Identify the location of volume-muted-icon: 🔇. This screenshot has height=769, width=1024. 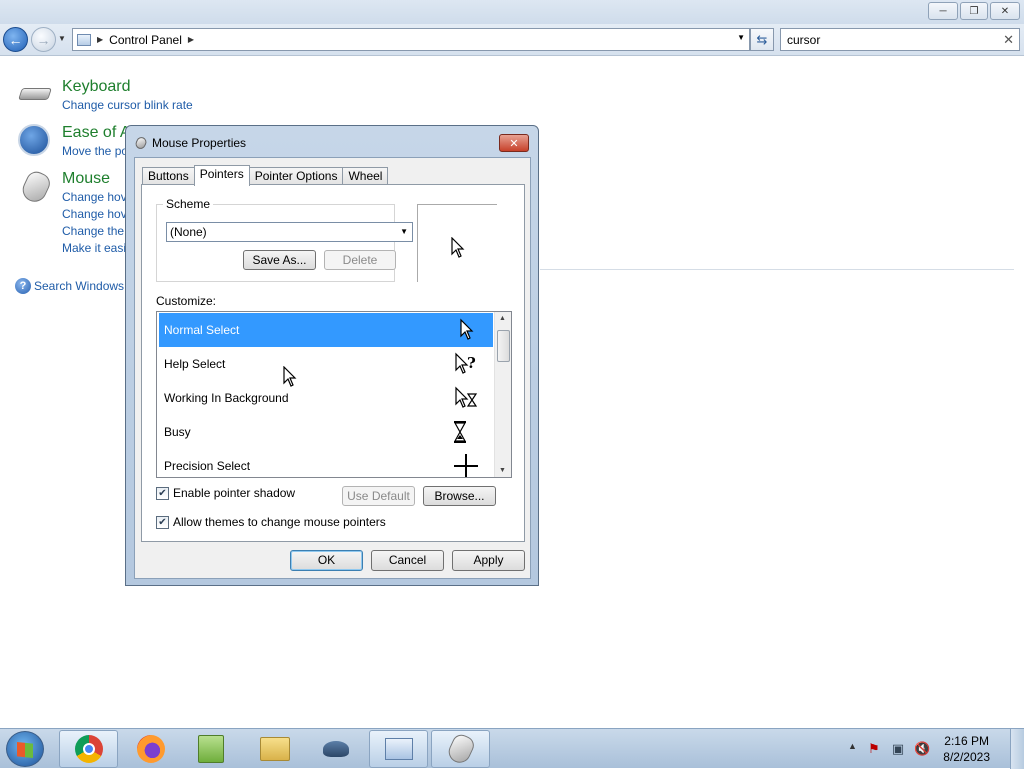
(922, 749).